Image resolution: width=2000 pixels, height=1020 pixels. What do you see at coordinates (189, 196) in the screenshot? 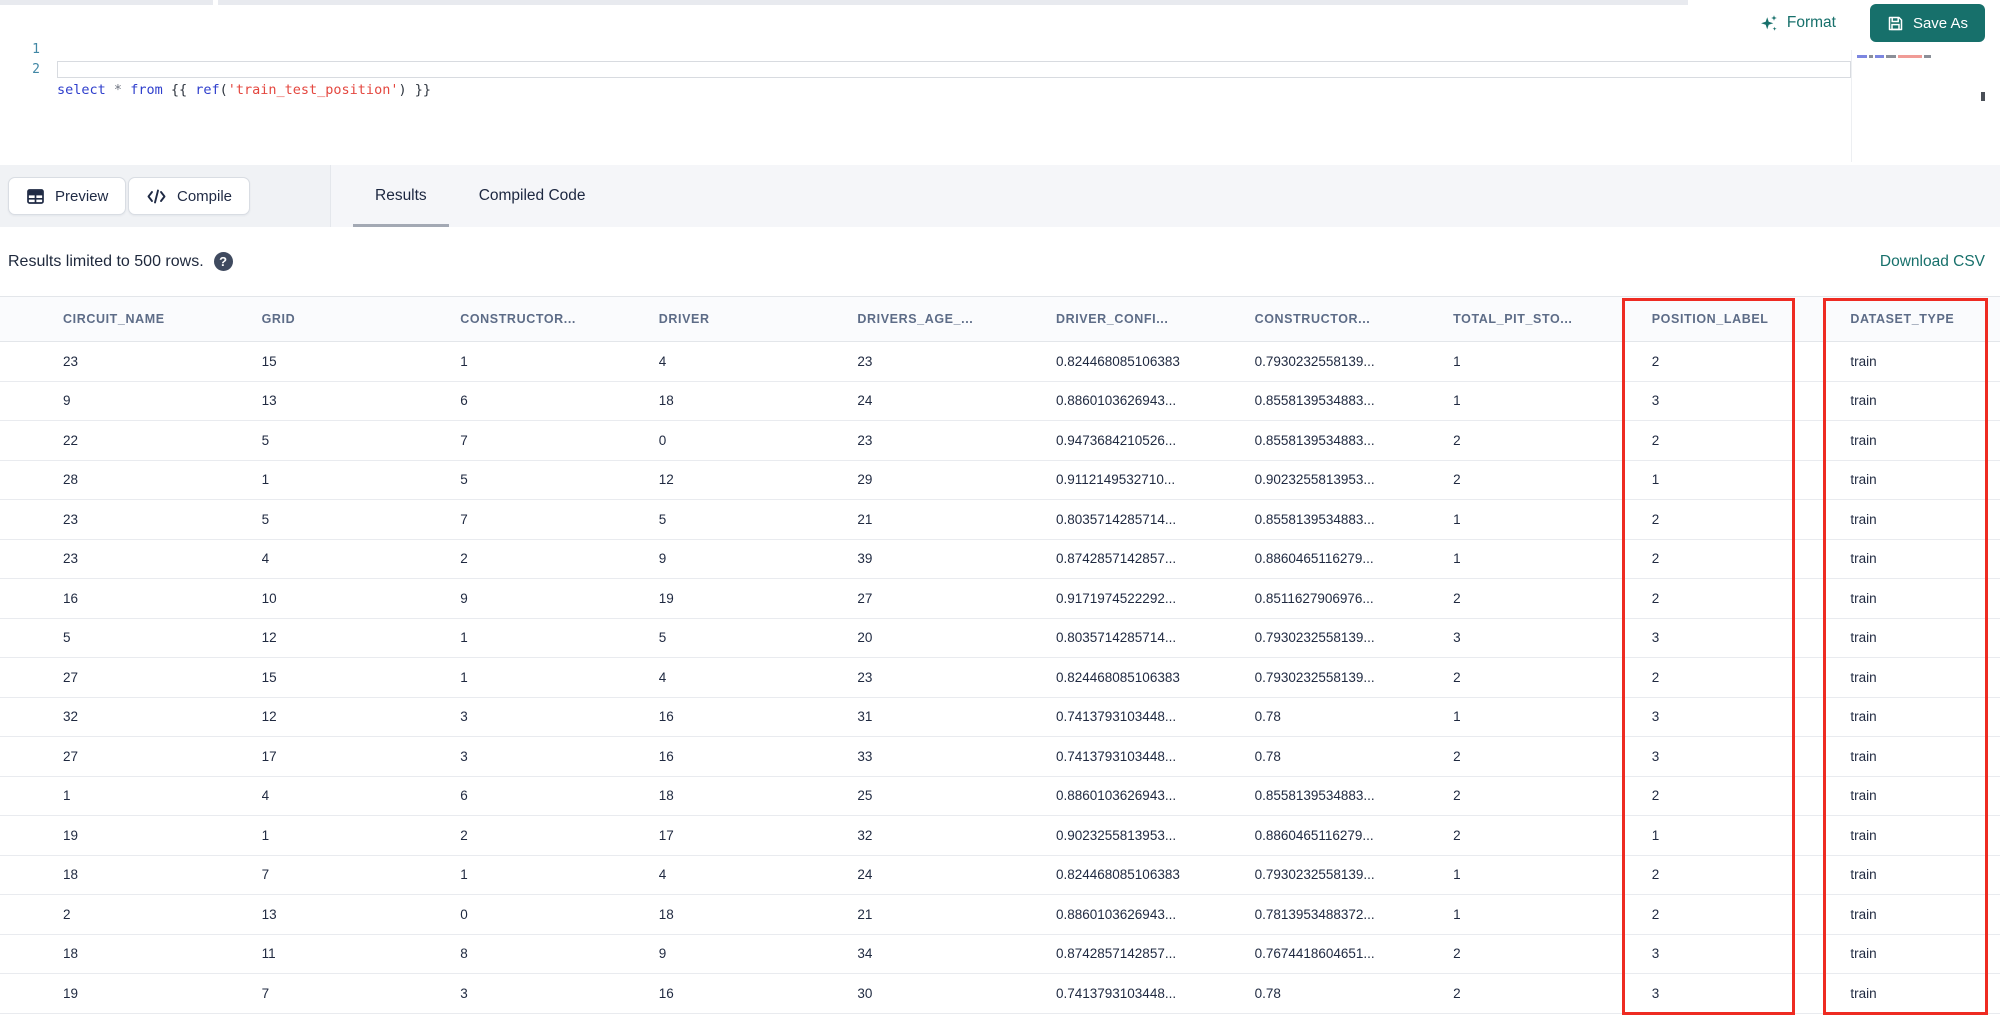
I see `compile-button: Compile` at bounding box center [189, 196].